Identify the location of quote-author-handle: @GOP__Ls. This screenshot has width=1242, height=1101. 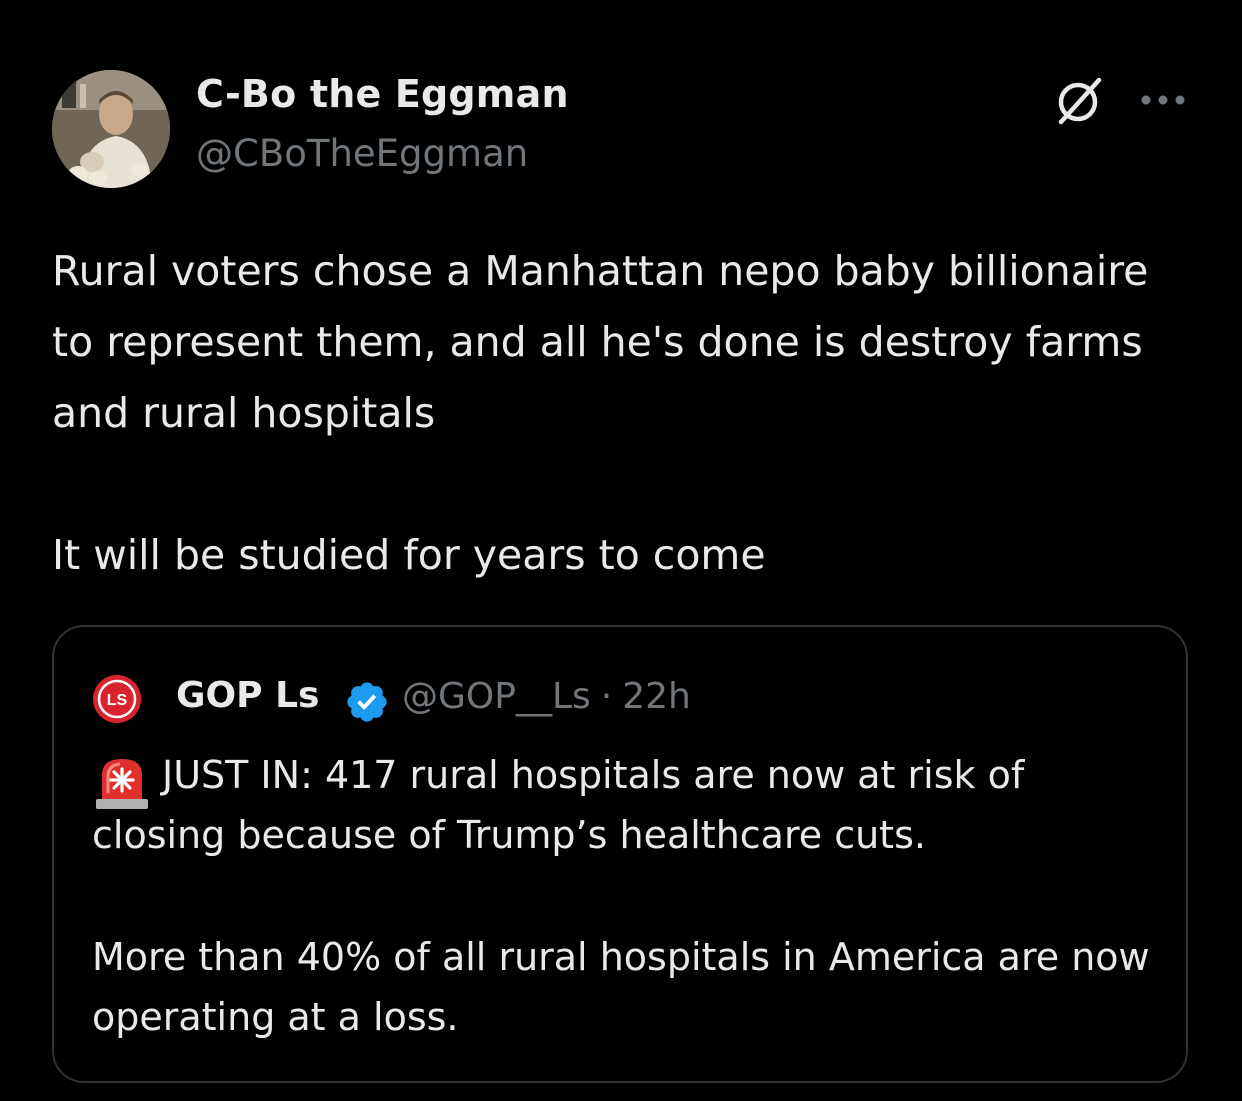
(496, 696).